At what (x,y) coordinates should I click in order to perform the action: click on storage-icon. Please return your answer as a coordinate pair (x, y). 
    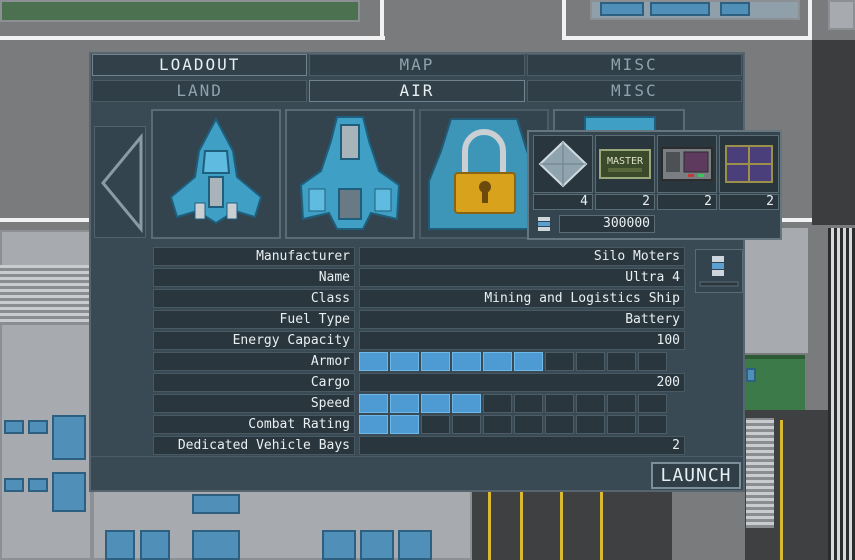
    Looking at the image, I should click on (719, 271).